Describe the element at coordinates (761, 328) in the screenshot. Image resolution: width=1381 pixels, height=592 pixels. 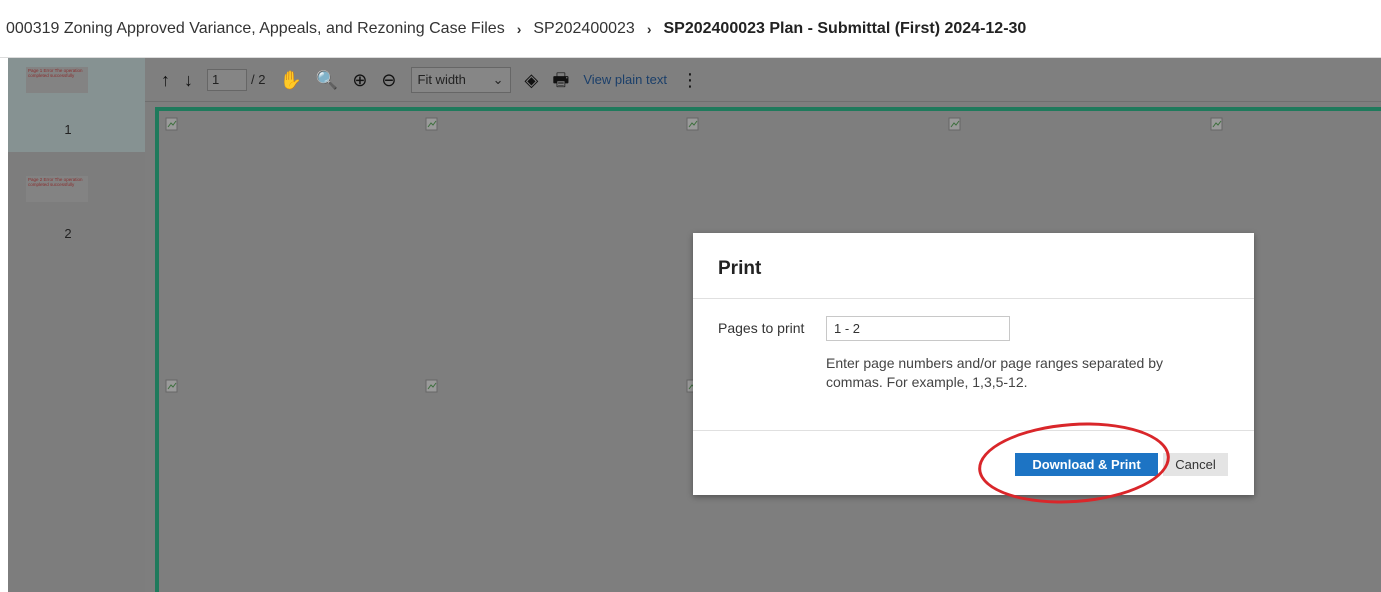
I see `pages-to-print-label: Pages to print` at that location.